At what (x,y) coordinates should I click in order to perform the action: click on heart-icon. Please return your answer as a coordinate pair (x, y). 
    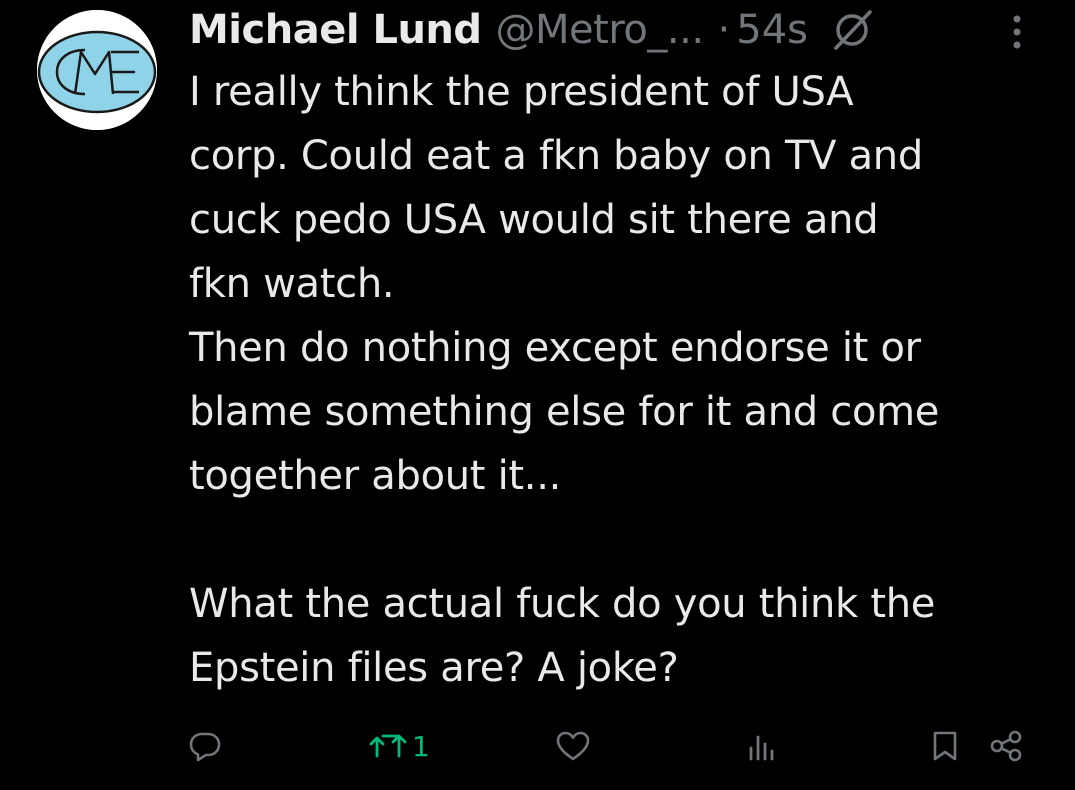
    Looking at the image, I should click on (573, 746).